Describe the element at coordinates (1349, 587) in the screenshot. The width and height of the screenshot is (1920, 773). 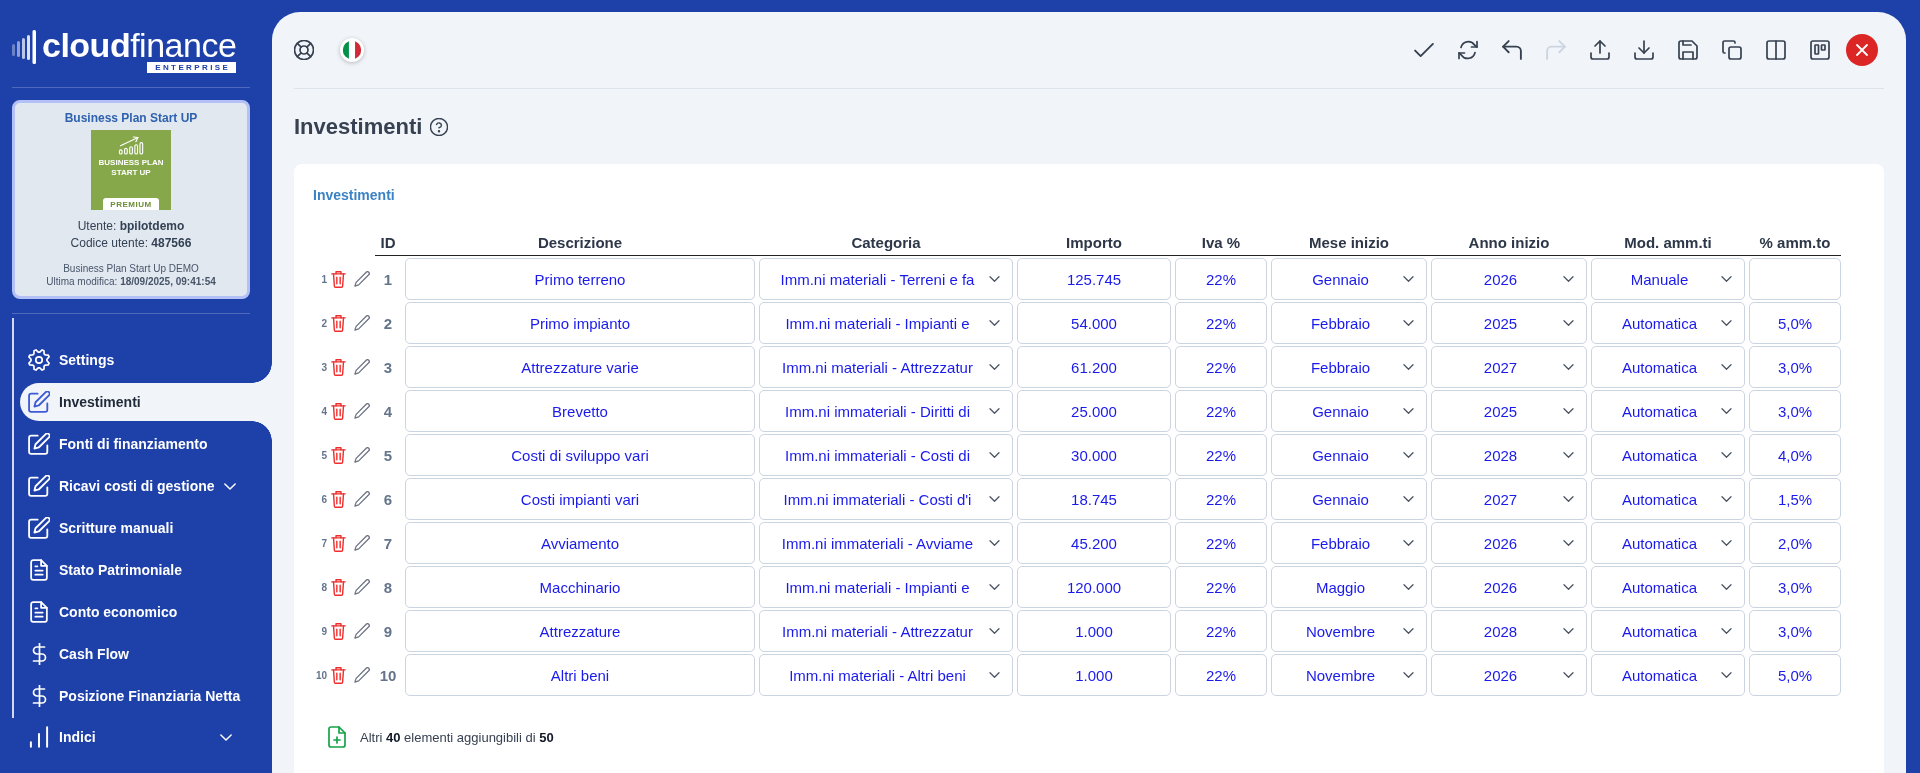
I see `month-select: Maggio` at that location.